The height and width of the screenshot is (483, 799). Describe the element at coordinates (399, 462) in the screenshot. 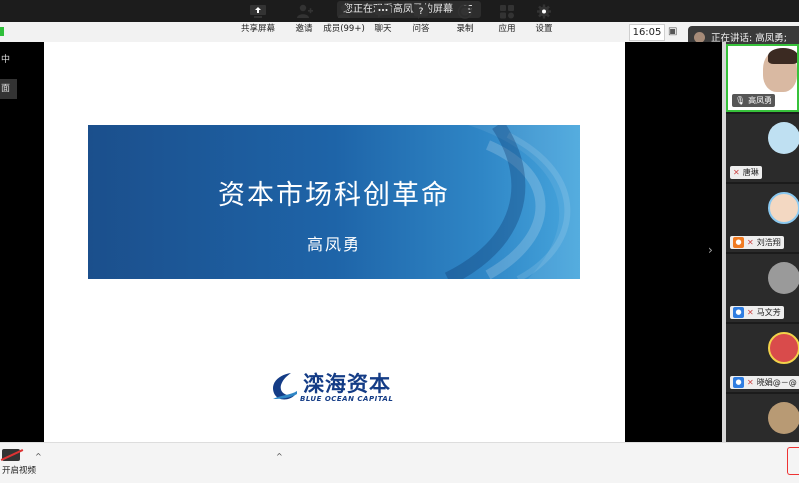

I see `meeting-toolbar` at that location.